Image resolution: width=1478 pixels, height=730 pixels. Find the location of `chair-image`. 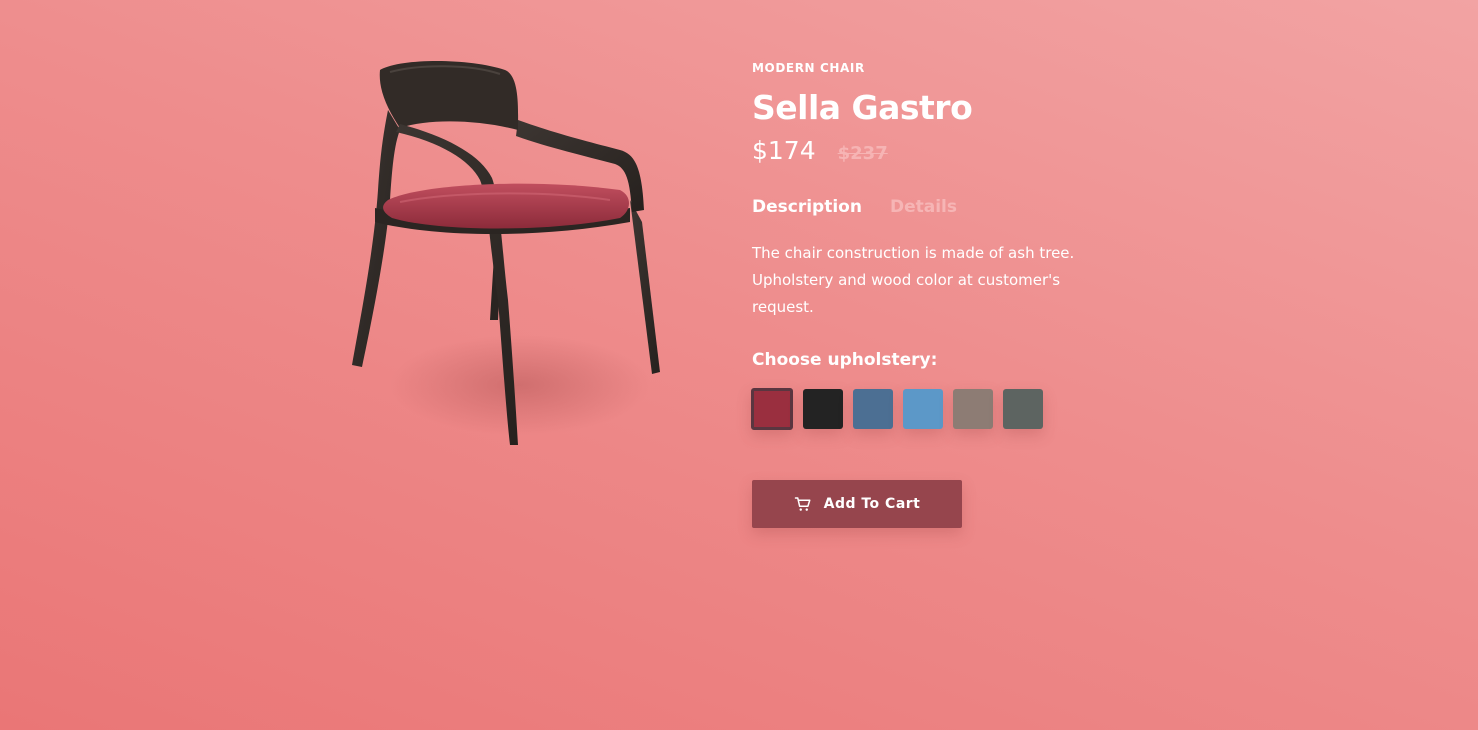

chair-image is located at coordinates (506, 253).